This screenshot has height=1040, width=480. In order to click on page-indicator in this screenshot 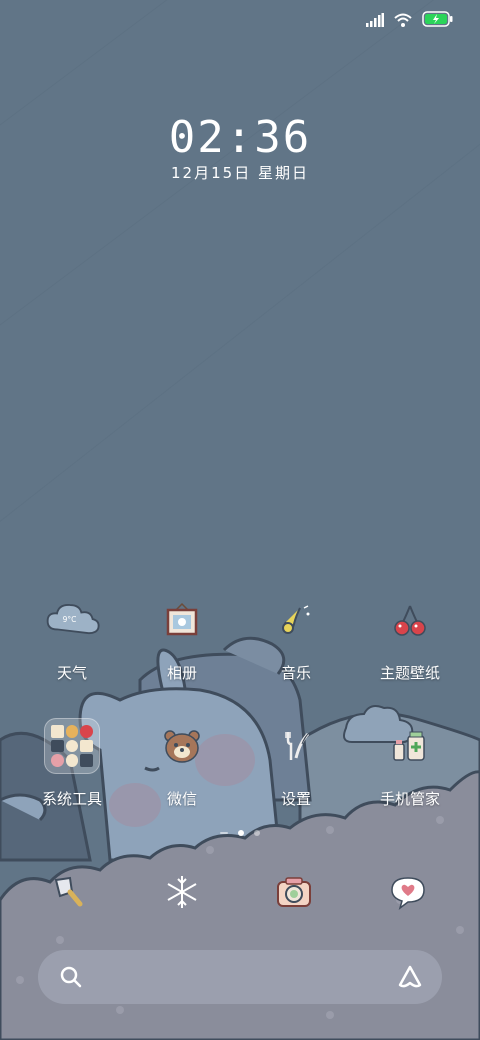, I will do `click(240, 833)`.